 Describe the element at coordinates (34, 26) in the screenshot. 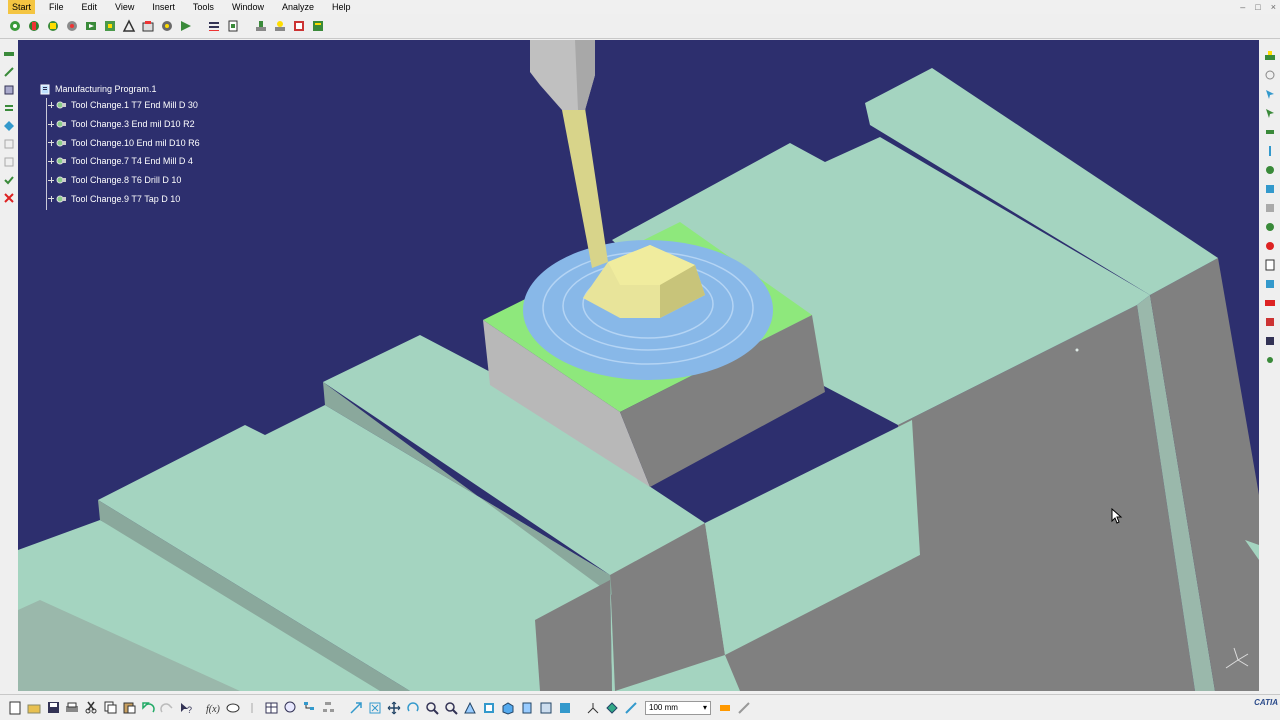

I see `refresh-icon` at that location.